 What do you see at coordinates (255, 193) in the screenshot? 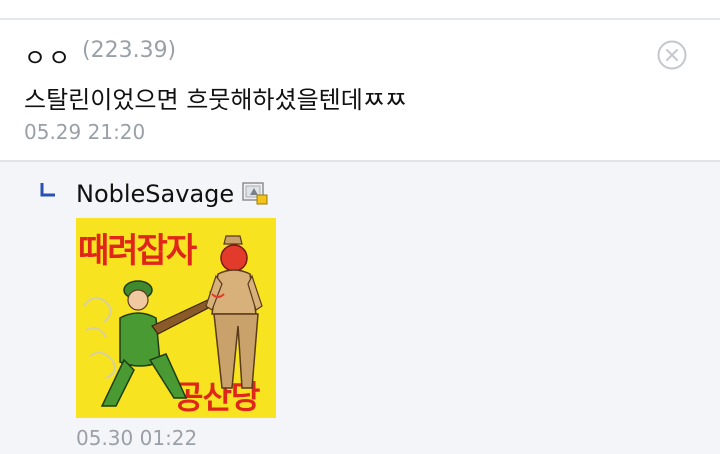
I see `gallery-nick-icon` at bounding box center [255, 193].